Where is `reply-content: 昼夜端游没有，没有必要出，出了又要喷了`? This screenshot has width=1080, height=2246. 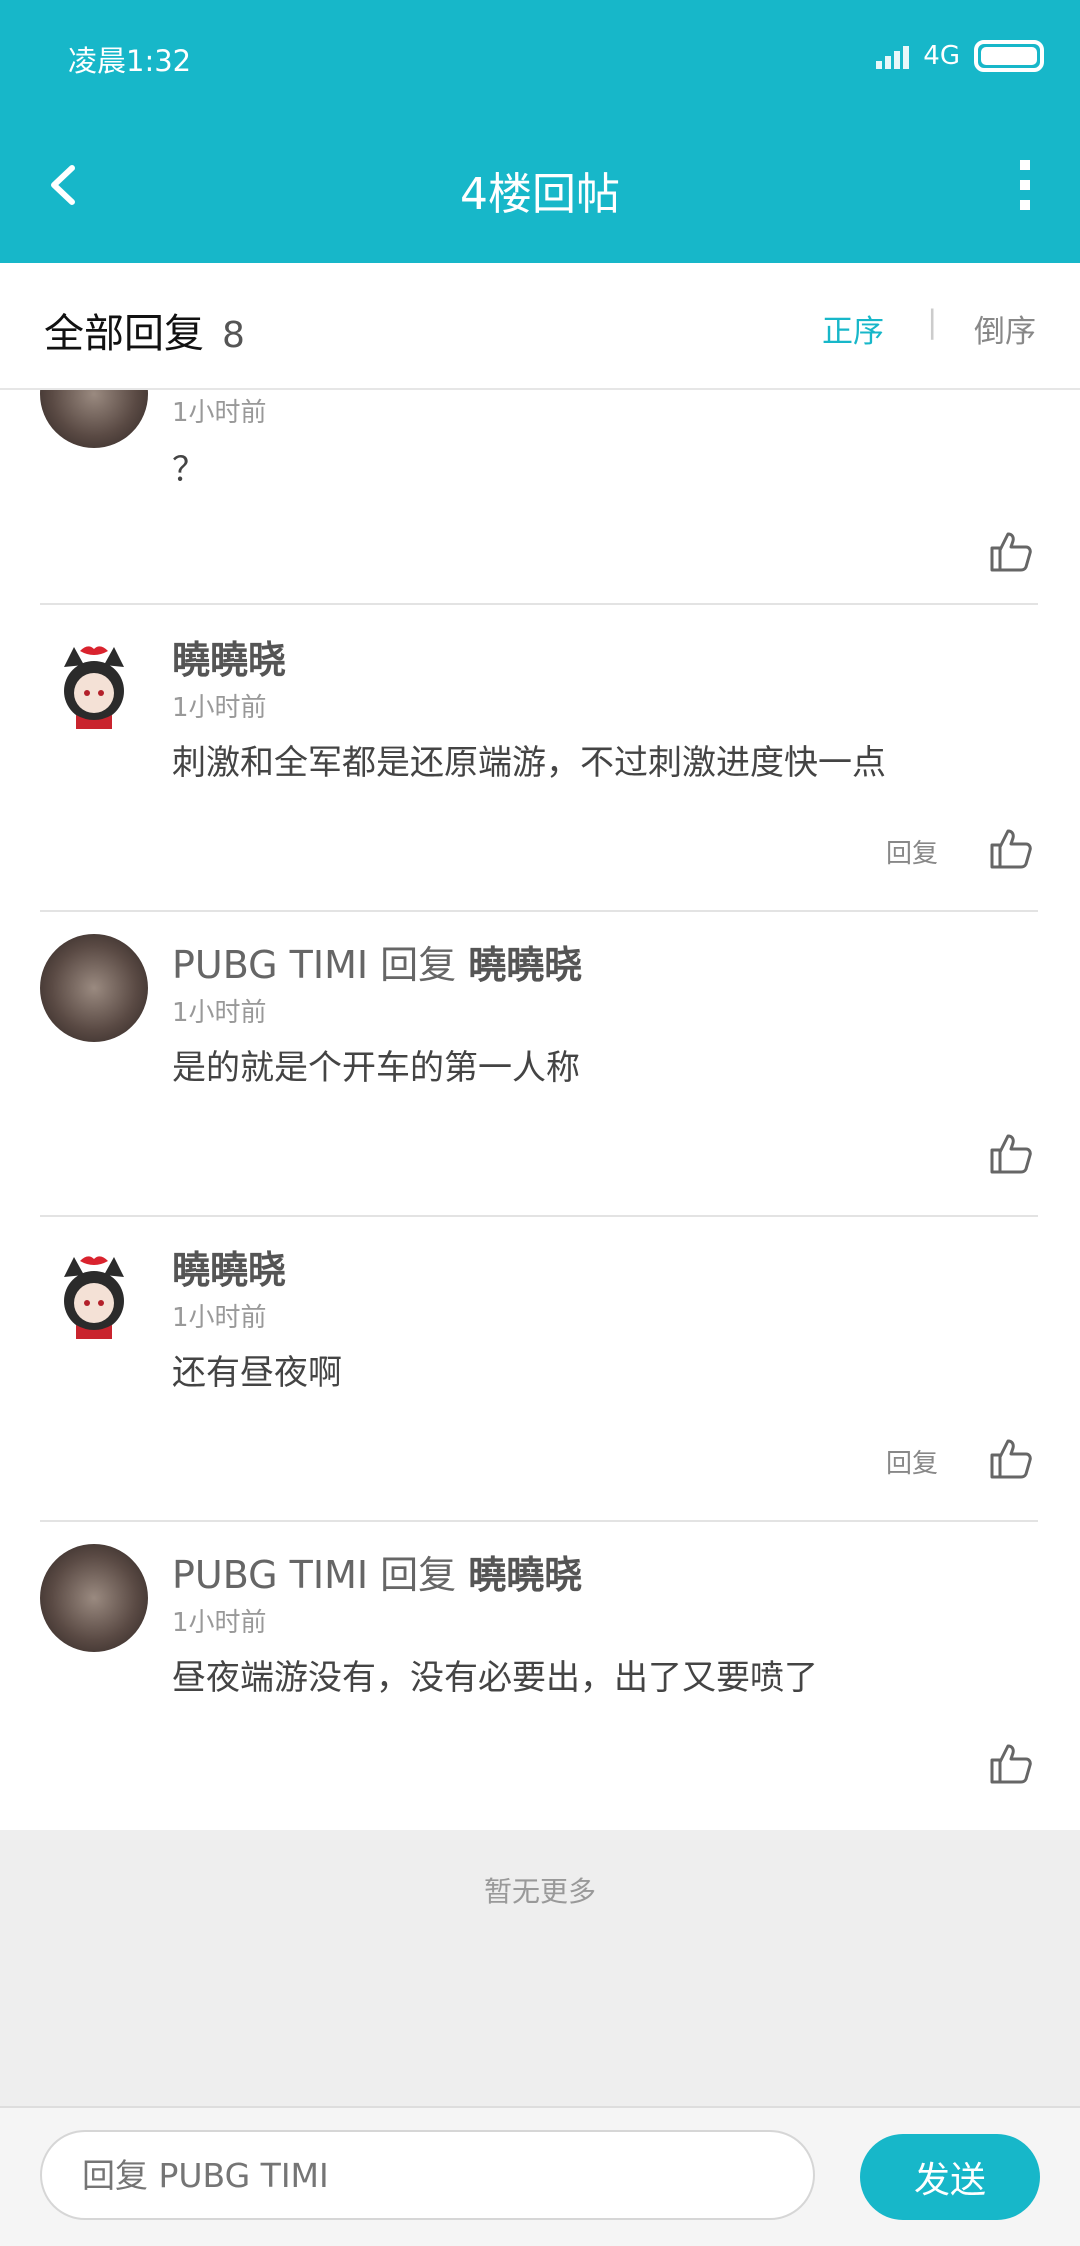 reply-content: 昼夜端游没有，没有必要出，出了又要喷了 is located at coordinates (495, 1678).